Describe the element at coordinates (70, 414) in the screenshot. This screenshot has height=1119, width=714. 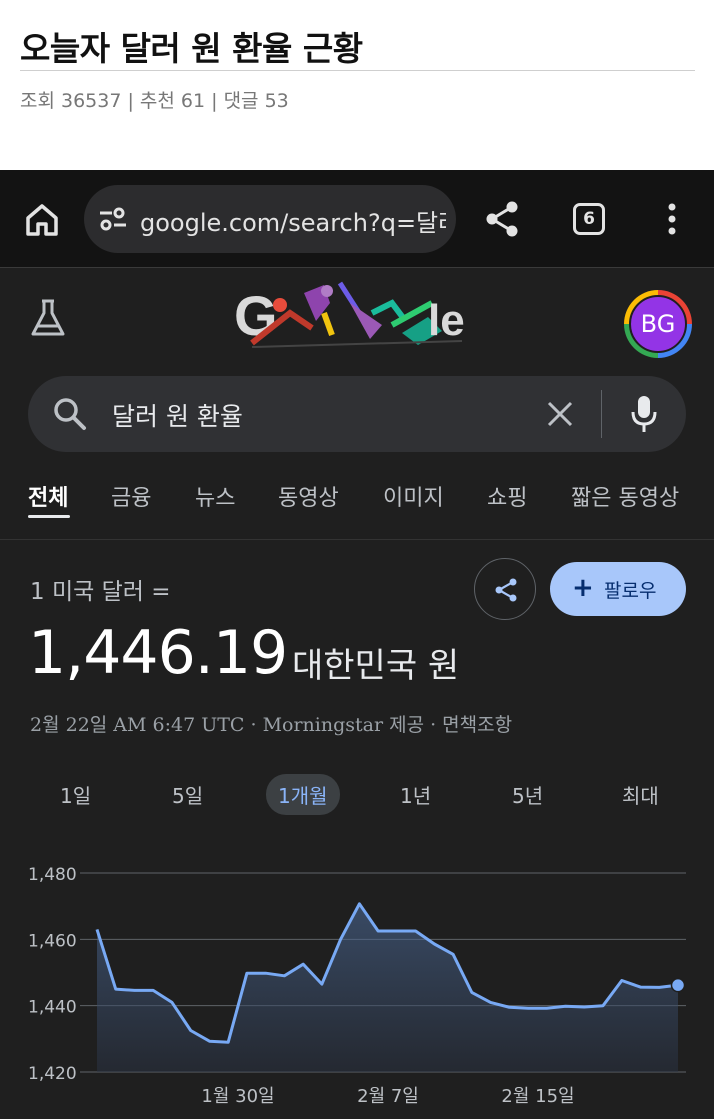
I see `search-icon` at that location.